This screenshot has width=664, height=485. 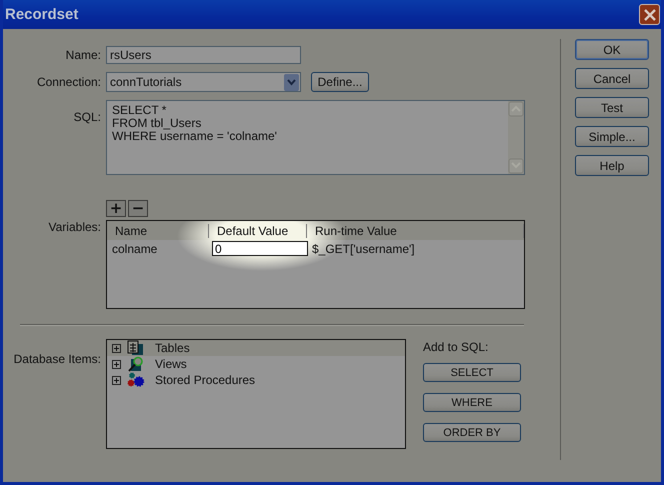 I want to click on add-to-sql-button: WHERE, so click(x=472, y=402).